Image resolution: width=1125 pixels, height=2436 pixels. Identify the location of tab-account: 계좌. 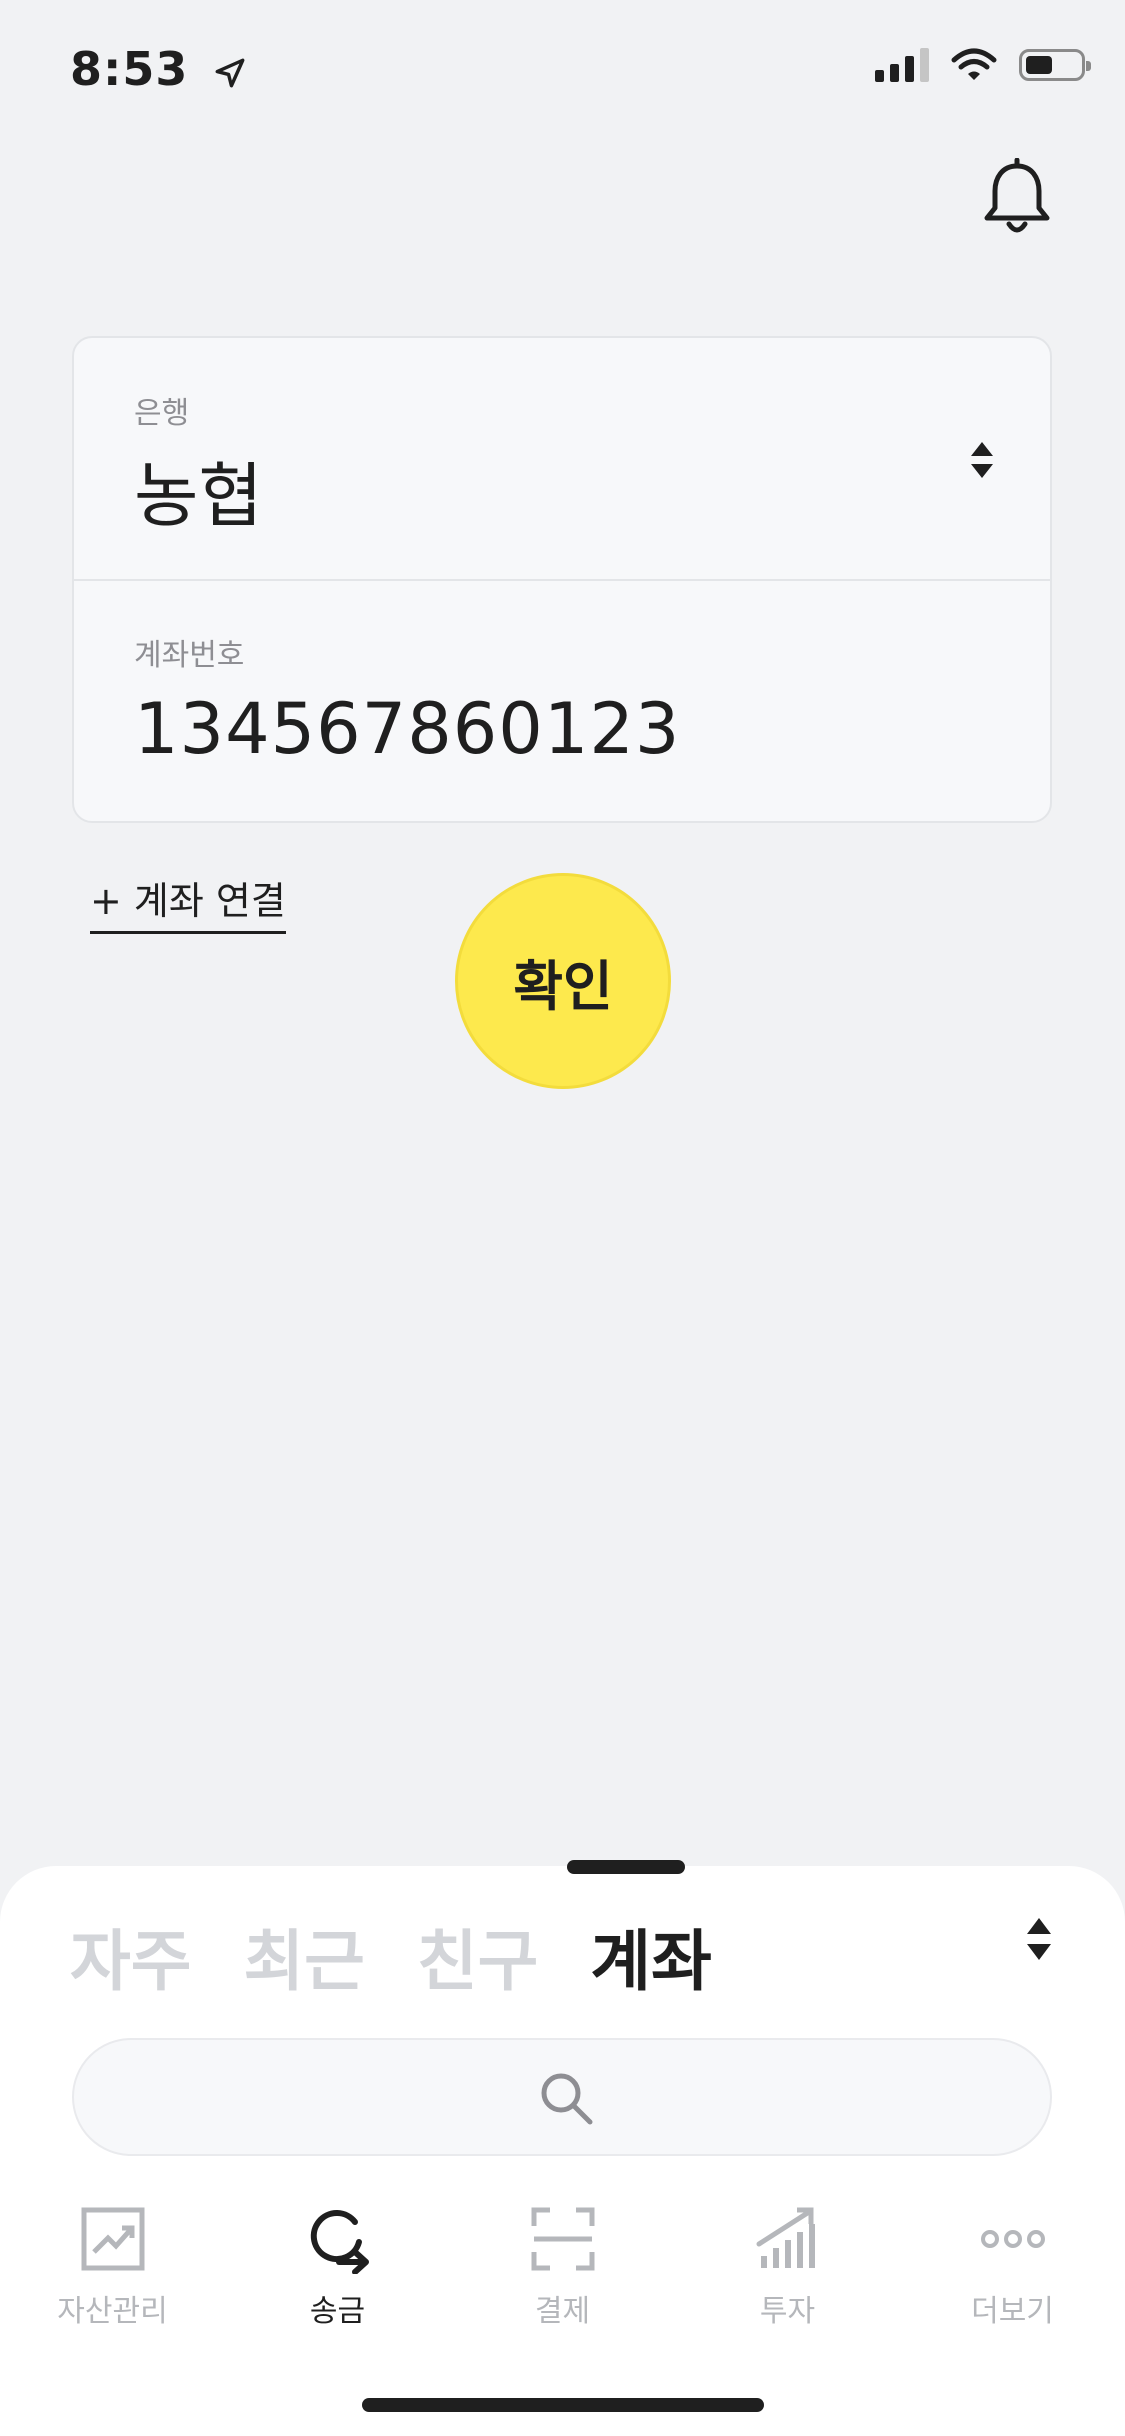
(650, 1956).